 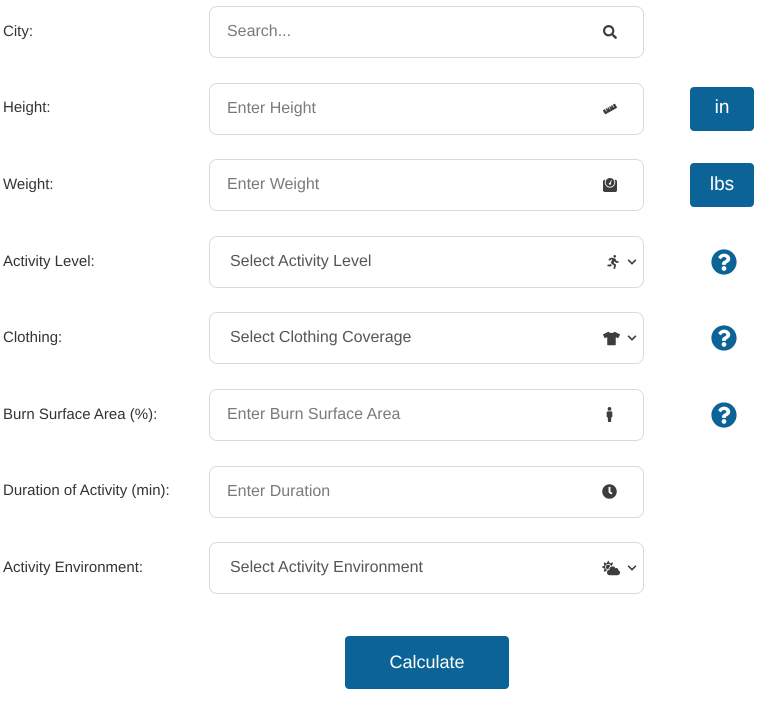 What do you see at coordinates (49, 262) in the screenshot?
I see `field-label: Activity Level:` at bounding box center [49, 262].